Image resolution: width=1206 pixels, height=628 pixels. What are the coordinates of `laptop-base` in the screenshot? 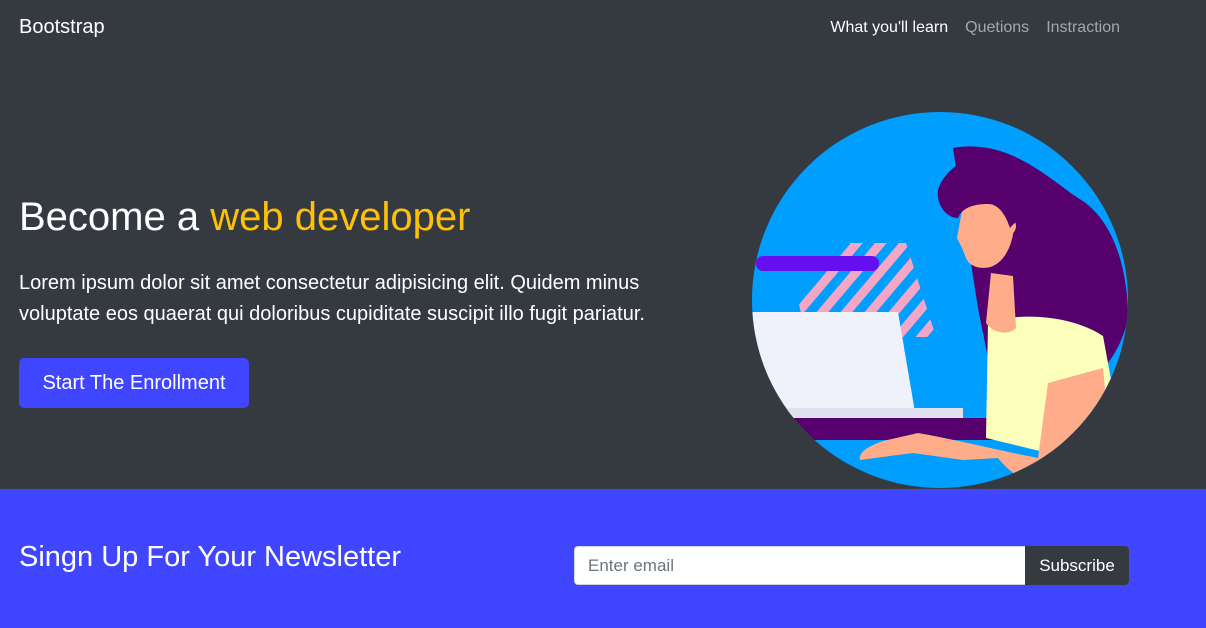 It's located at (875, 413).